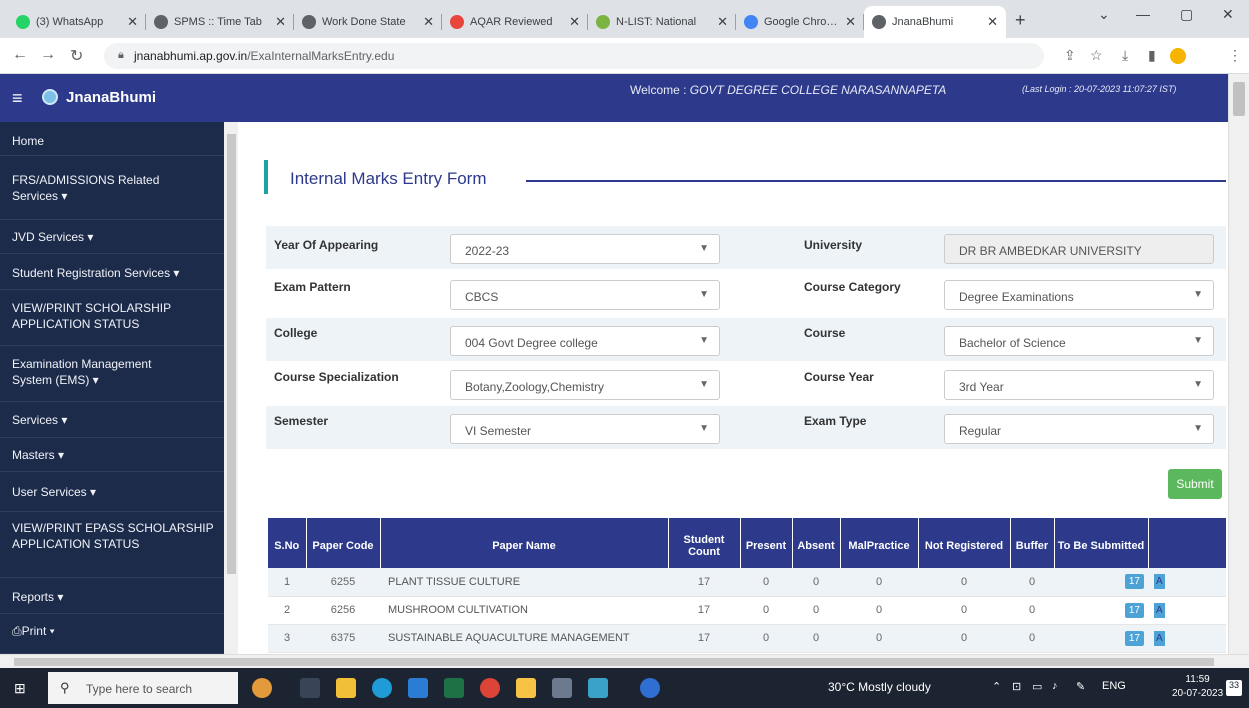  What do you see at coordinates (454, 688) in the screenshot?
I see `excel-icon` at bounding box center [454, 688].